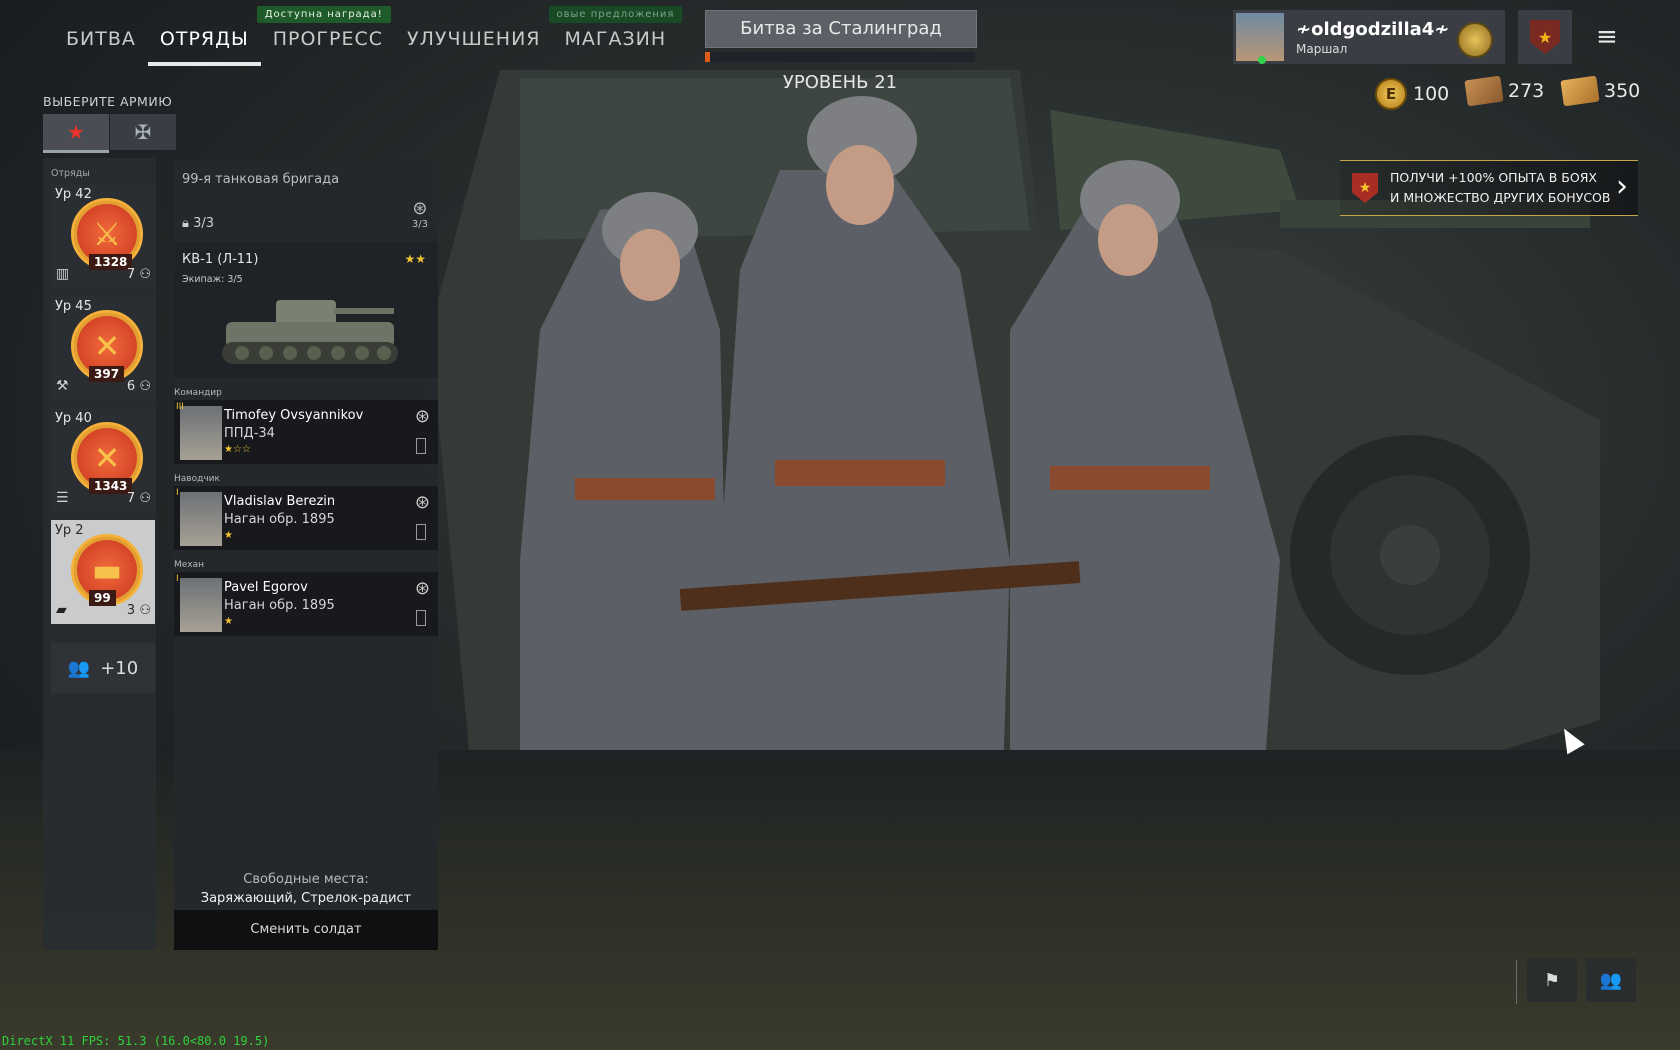 The height and width of the screenshot is (1050, 1680). I want to click on player-profile: ≁oldgodzilla4≁ Маршал, so click(1369, 37).